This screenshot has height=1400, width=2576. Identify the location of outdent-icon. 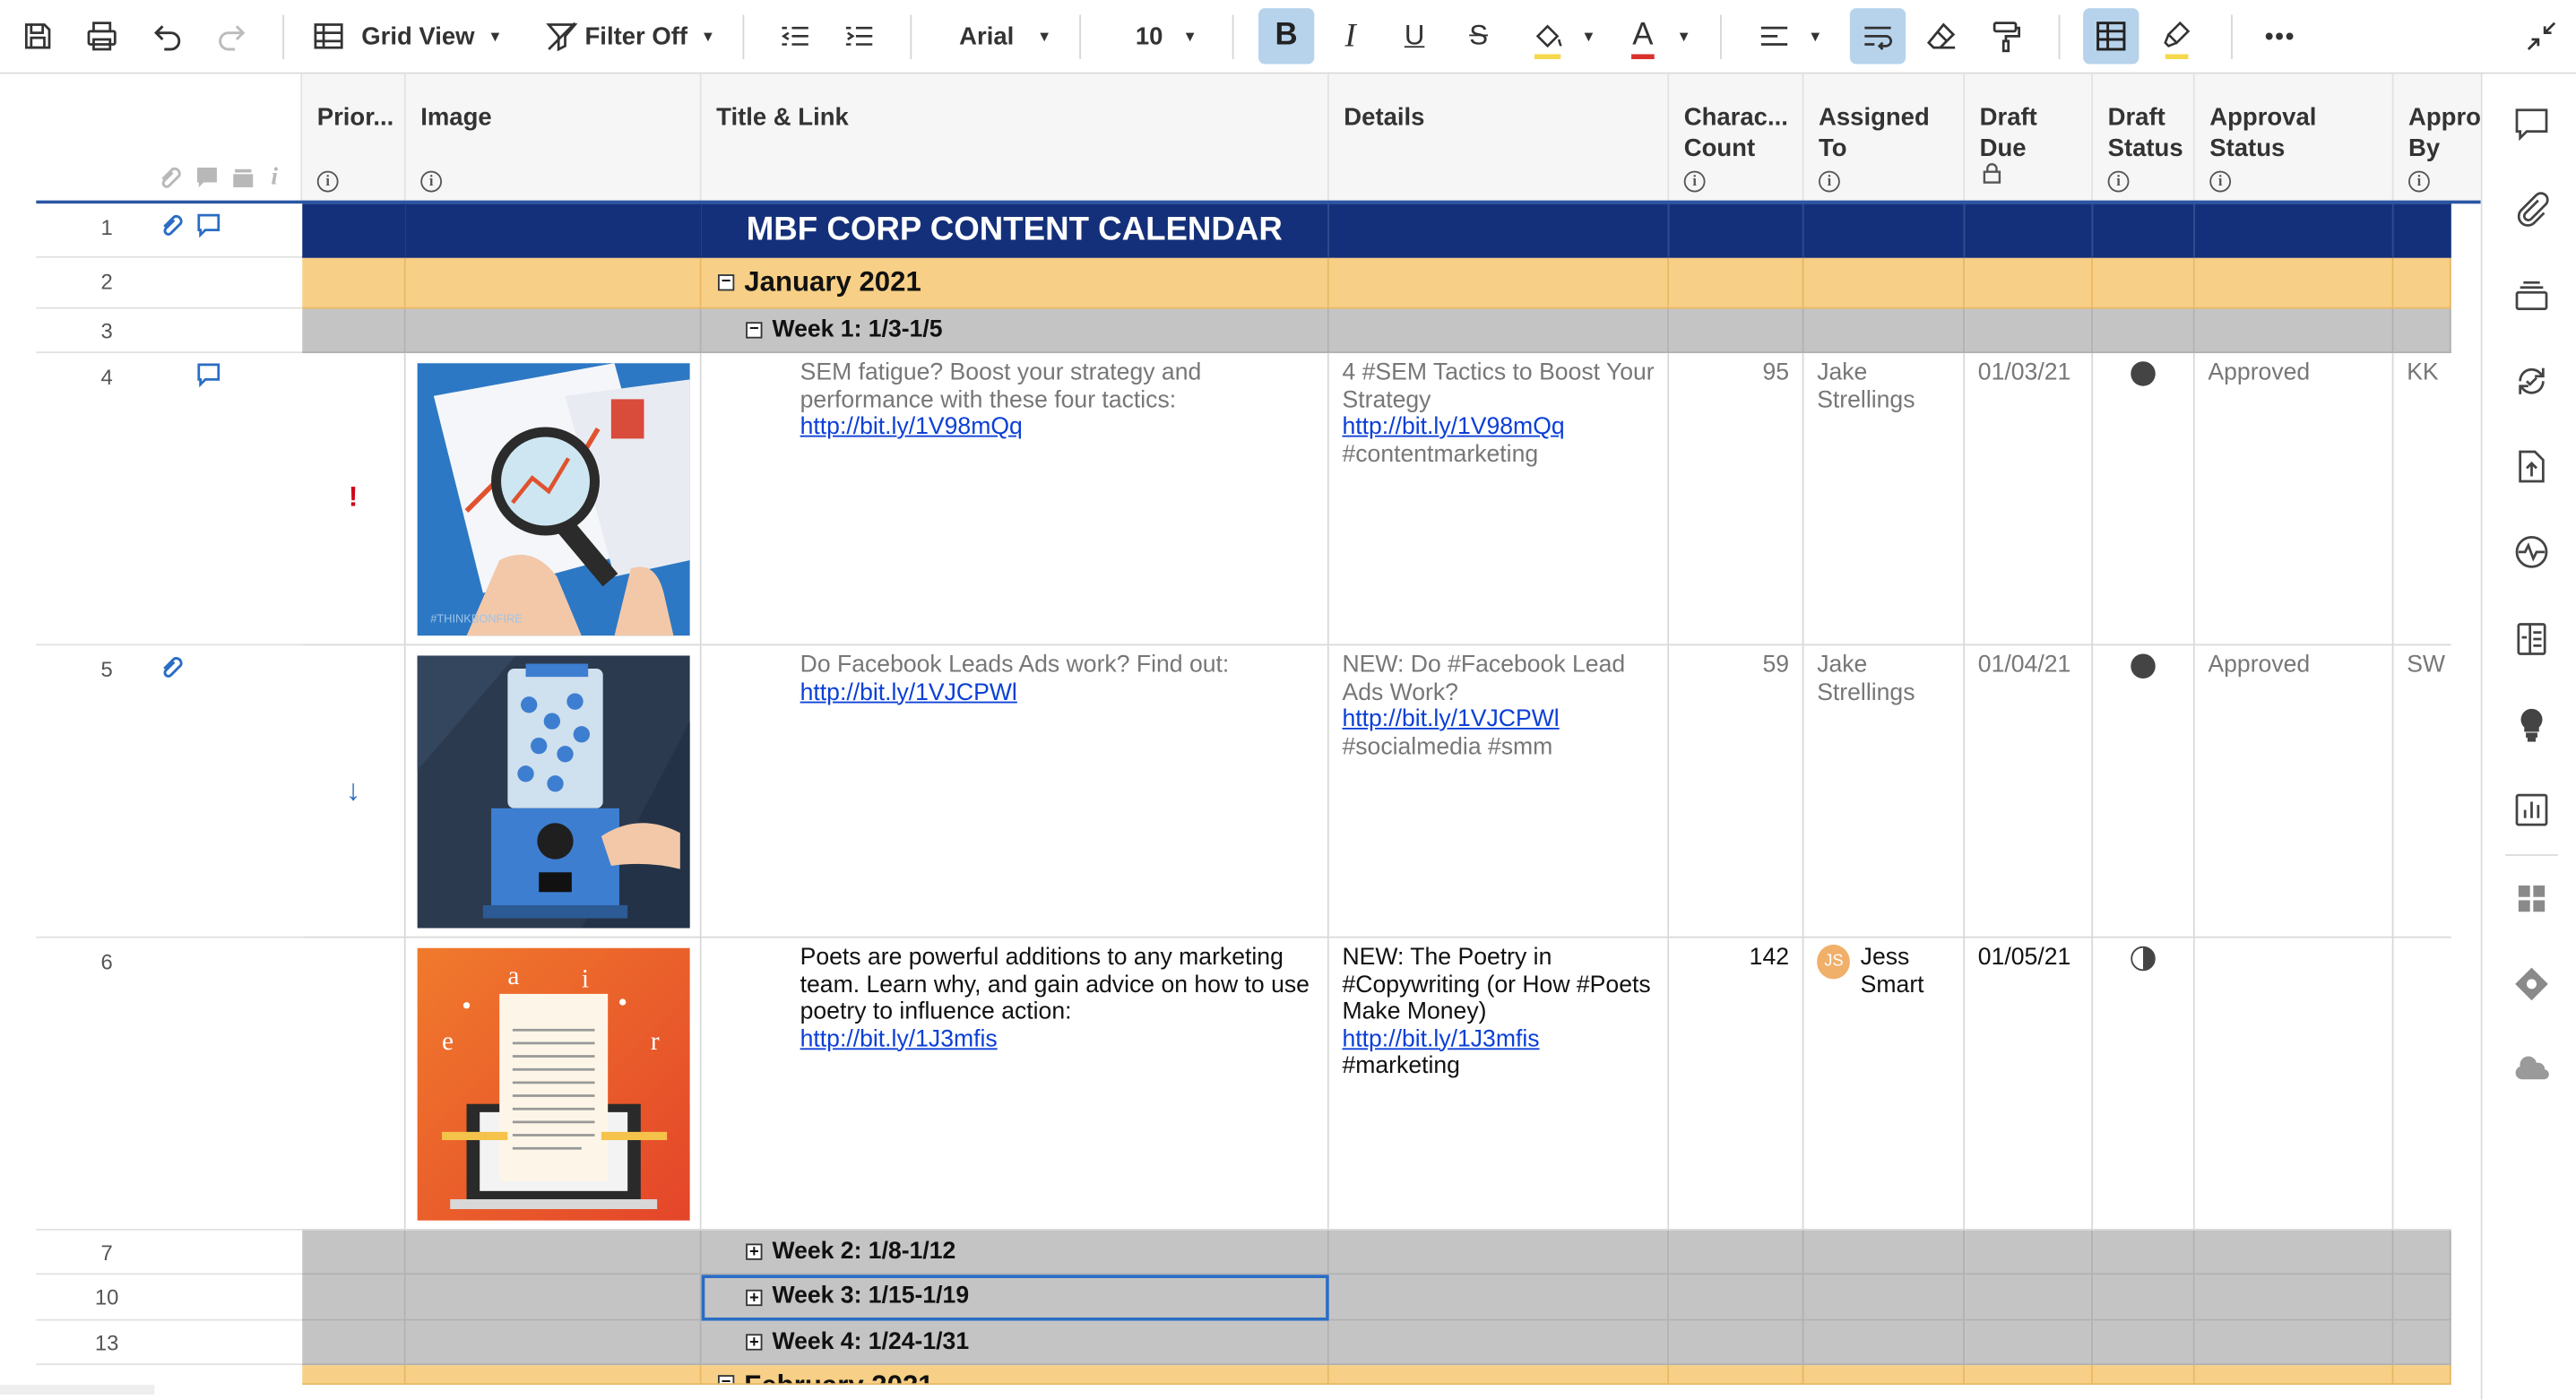
(795, 36).